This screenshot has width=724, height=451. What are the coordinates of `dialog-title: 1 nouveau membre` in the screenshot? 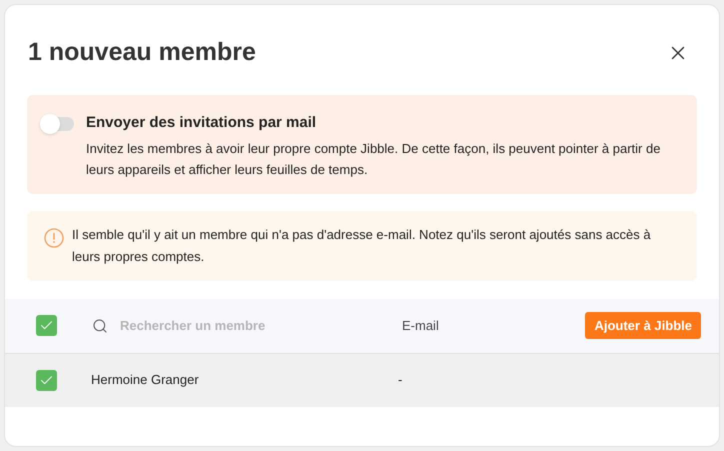 It's located at (142, 52).